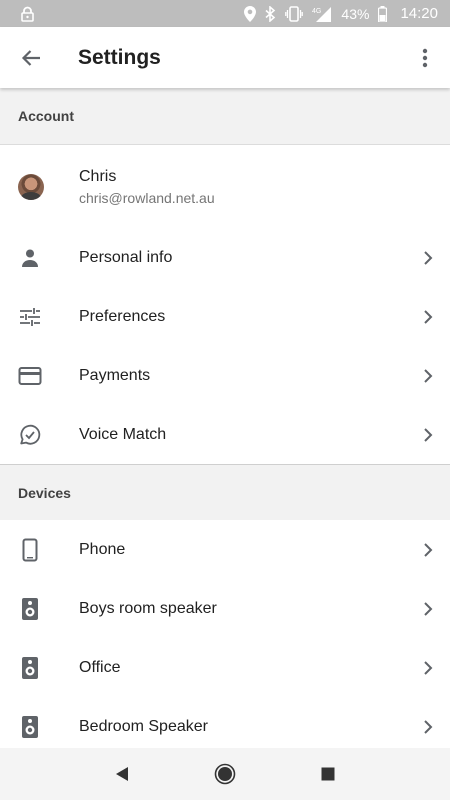 This screenshot has width=450, height=800. What do you see at coordinates (250, 13) in the screenshot?
I see `location-icon` at bounding box center [250, 13].